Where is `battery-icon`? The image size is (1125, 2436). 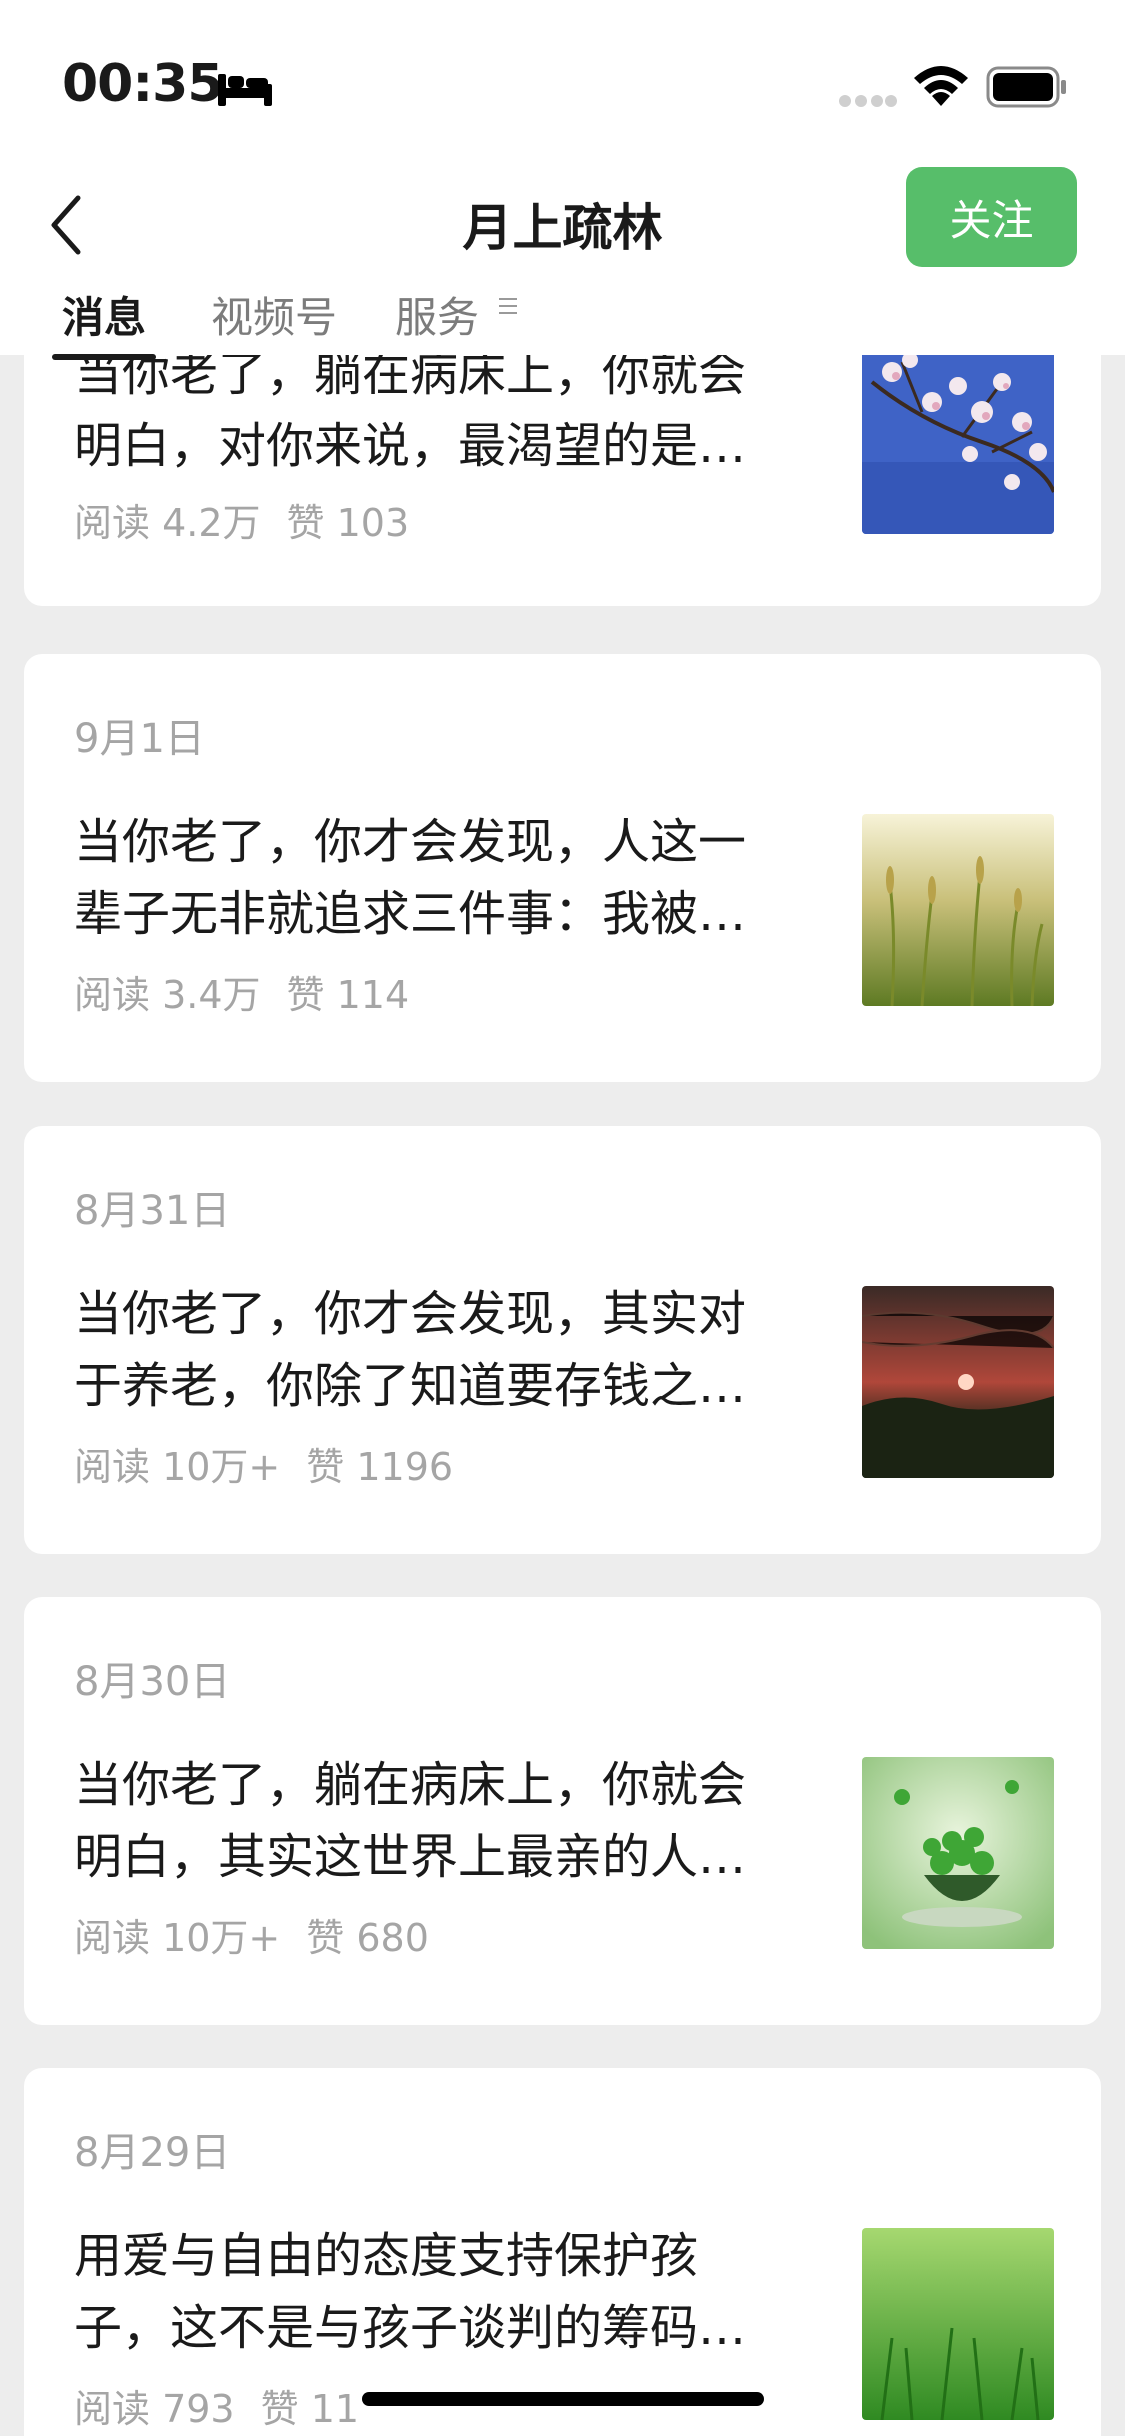
battery-icon is located at coordinates (1026, 87).